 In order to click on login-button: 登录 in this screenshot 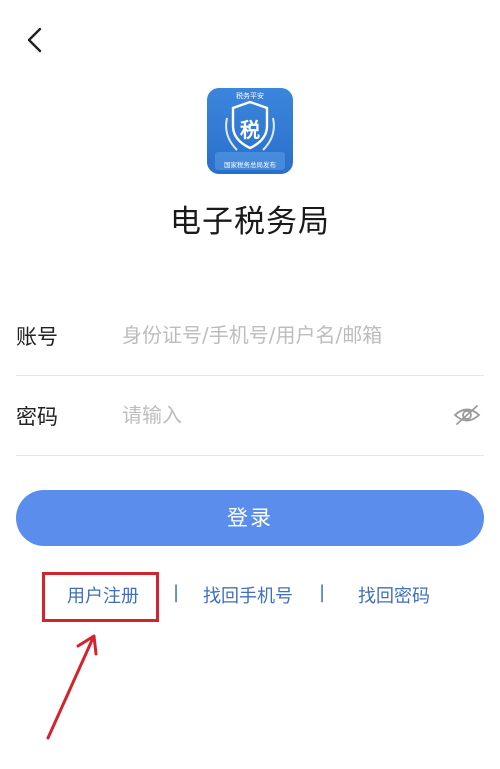, I will do `click(250, 518)`.